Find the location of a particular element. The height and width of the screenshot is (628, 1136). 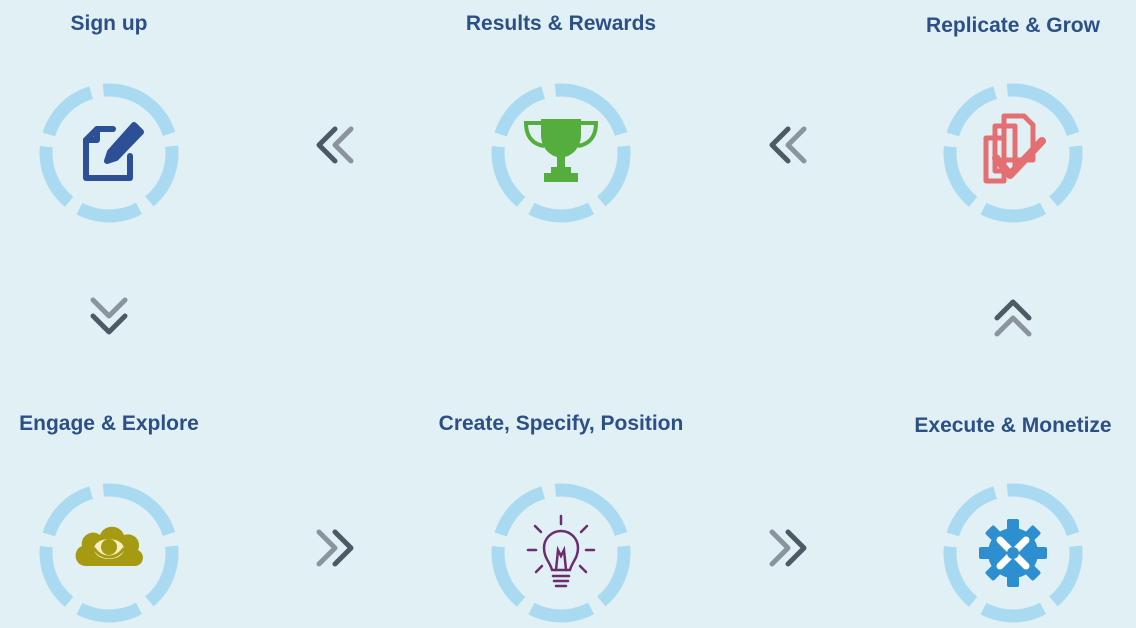

copy-check-icon is located at coordinates (1014, 148).